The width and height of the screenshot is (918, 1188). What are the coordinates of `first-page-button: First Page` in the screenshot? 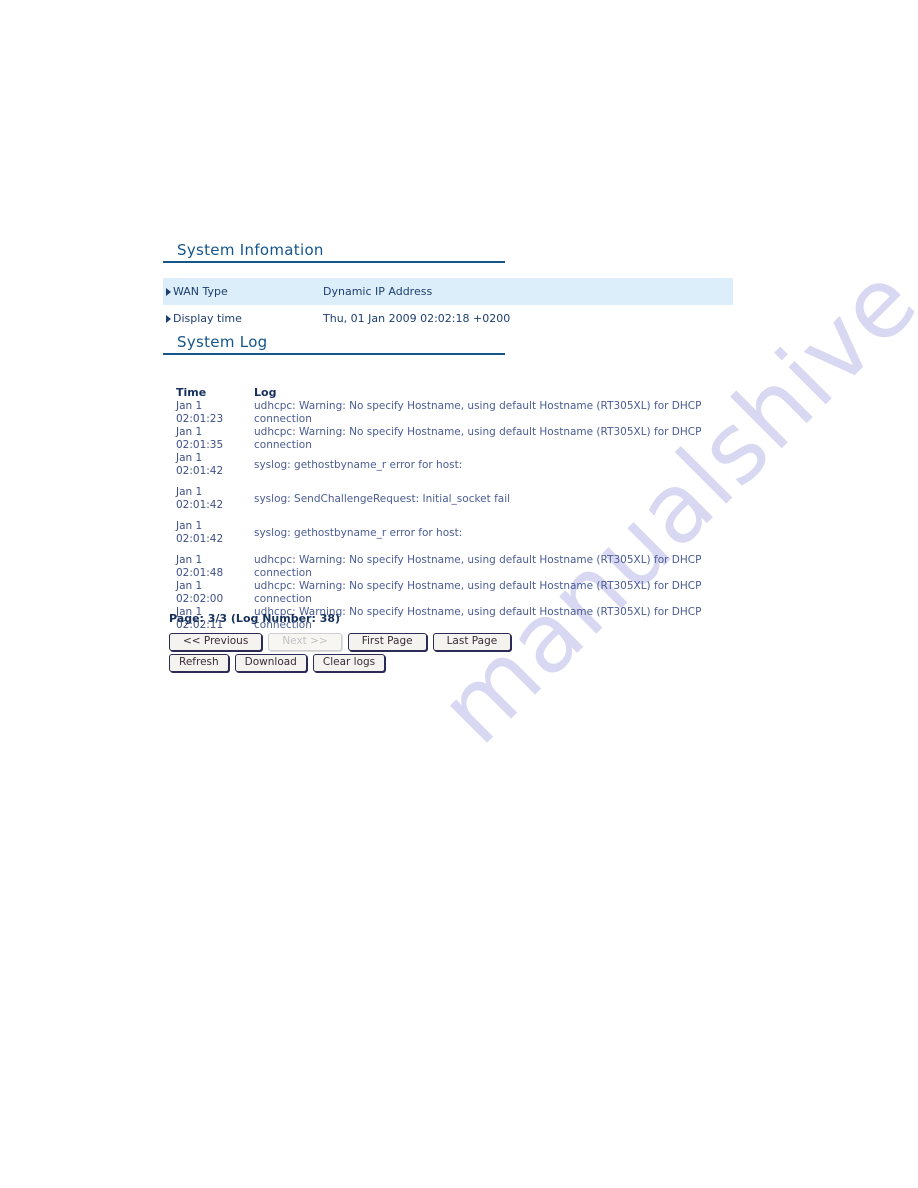 It's located at (387, 642).